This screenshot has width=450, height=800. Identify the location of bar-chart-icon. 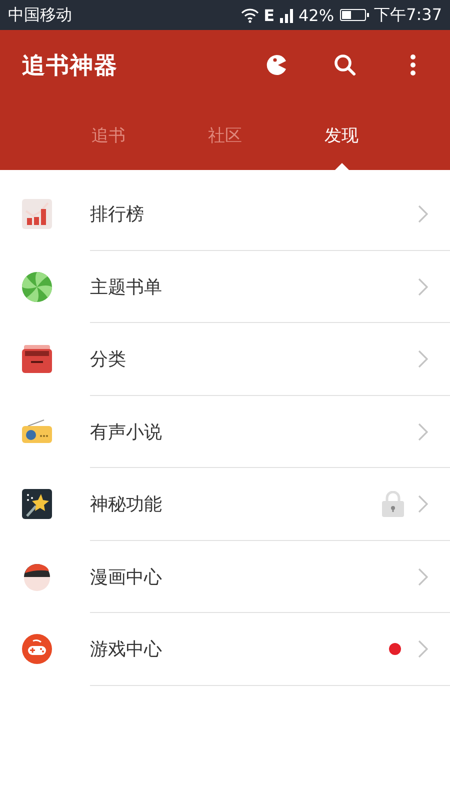
(37, 214).